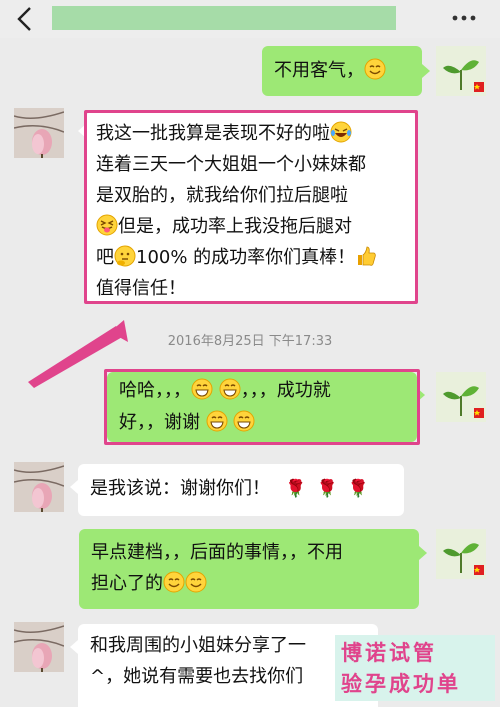 The width and height of the screenshot is (500, 707). I want to click on message-bubble-incoming: 和我周围的小姐妹分享了一 ^，她说有需要也去找你们, so click(228, 665).